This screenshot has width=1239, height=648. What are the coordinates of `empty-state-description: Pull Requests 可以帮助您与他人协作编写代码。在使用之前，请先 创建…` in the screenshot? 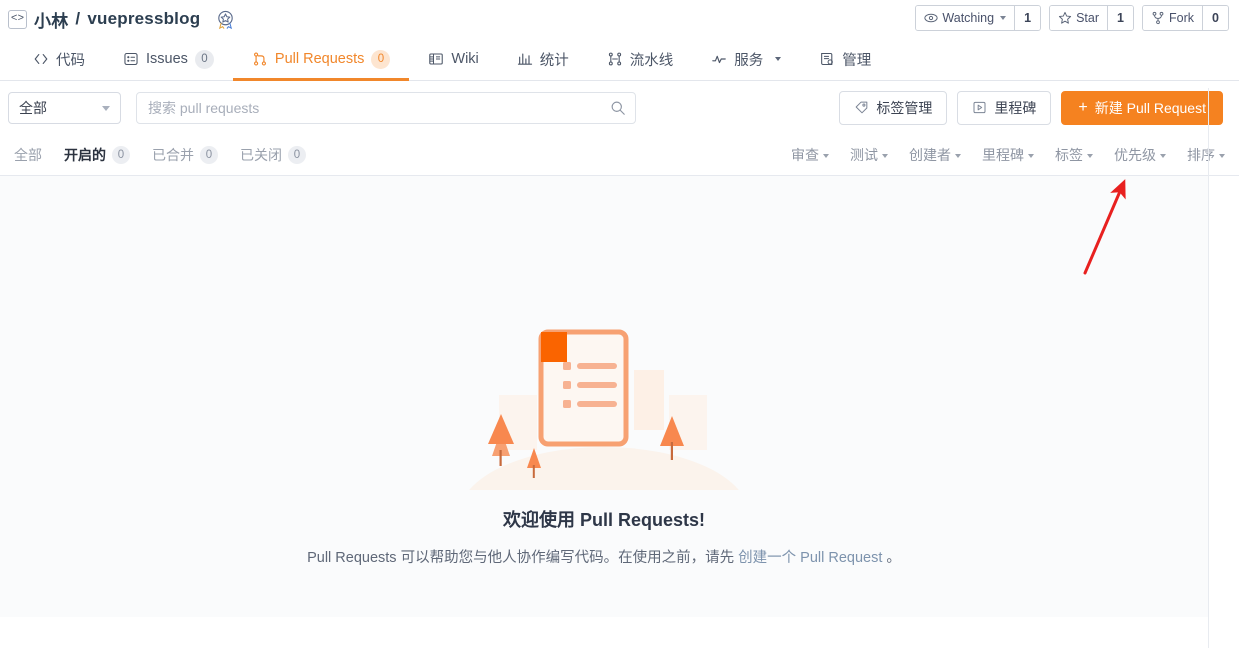 It's located at (604, 556).